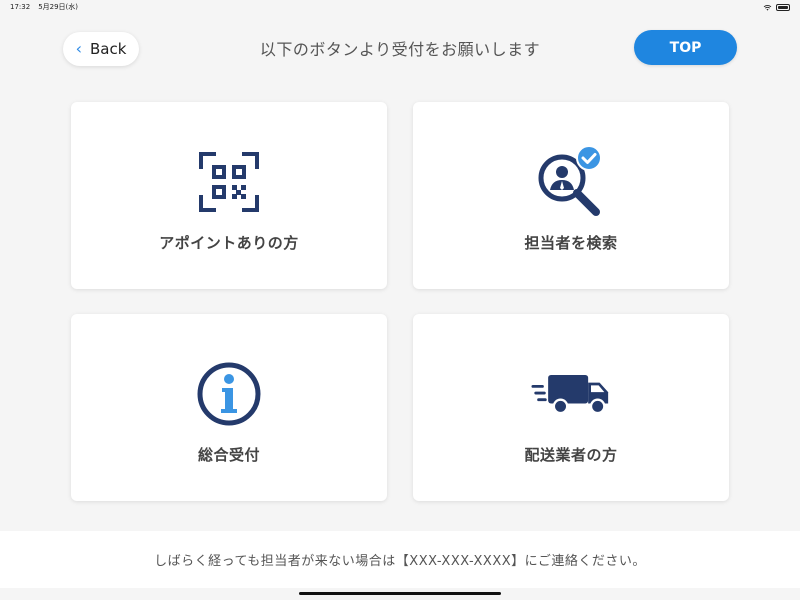 The width and height of the screenshot is (800, 600). I want to click on status-date: 5月29日(水), so click(58, 7).